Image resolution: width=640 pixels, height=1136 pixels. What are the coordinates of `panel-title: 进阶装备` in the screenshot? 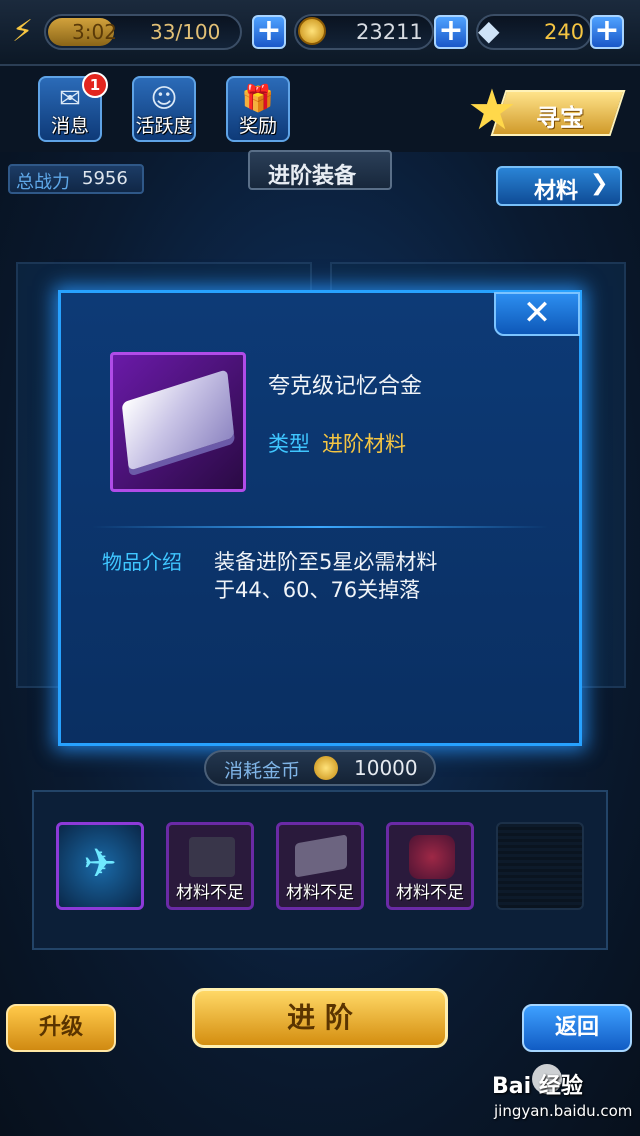 It's located at (312, 176).